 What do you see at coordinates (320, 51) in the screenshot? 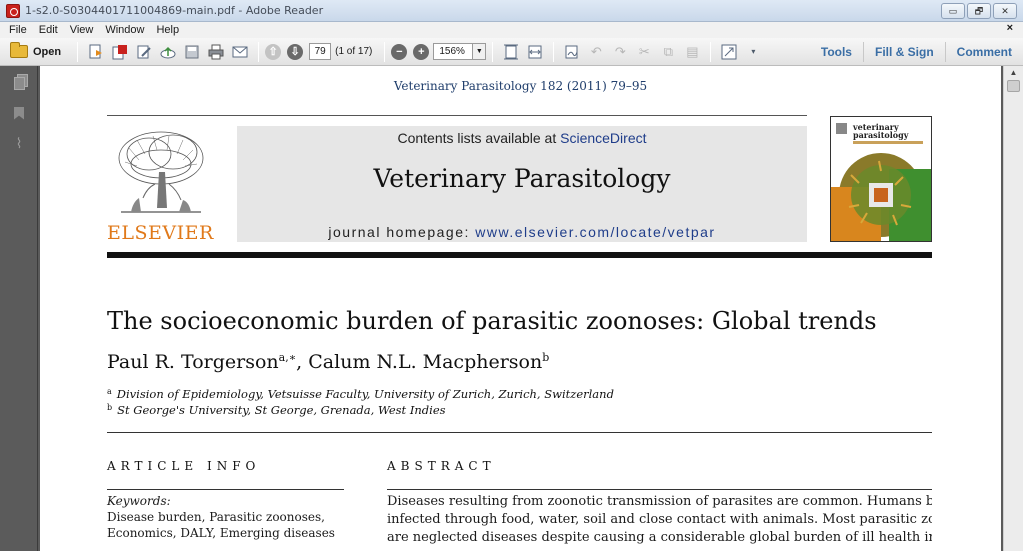
I see `page-number-input: 79` at bounding box center [320, 51].